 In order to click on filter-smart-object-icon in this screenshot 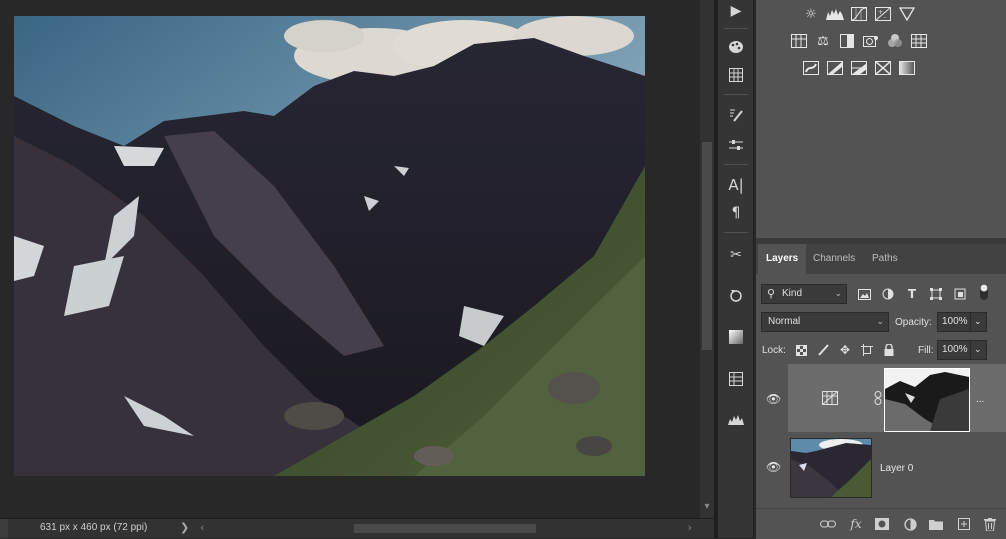, I will do `click(960, 294)`.